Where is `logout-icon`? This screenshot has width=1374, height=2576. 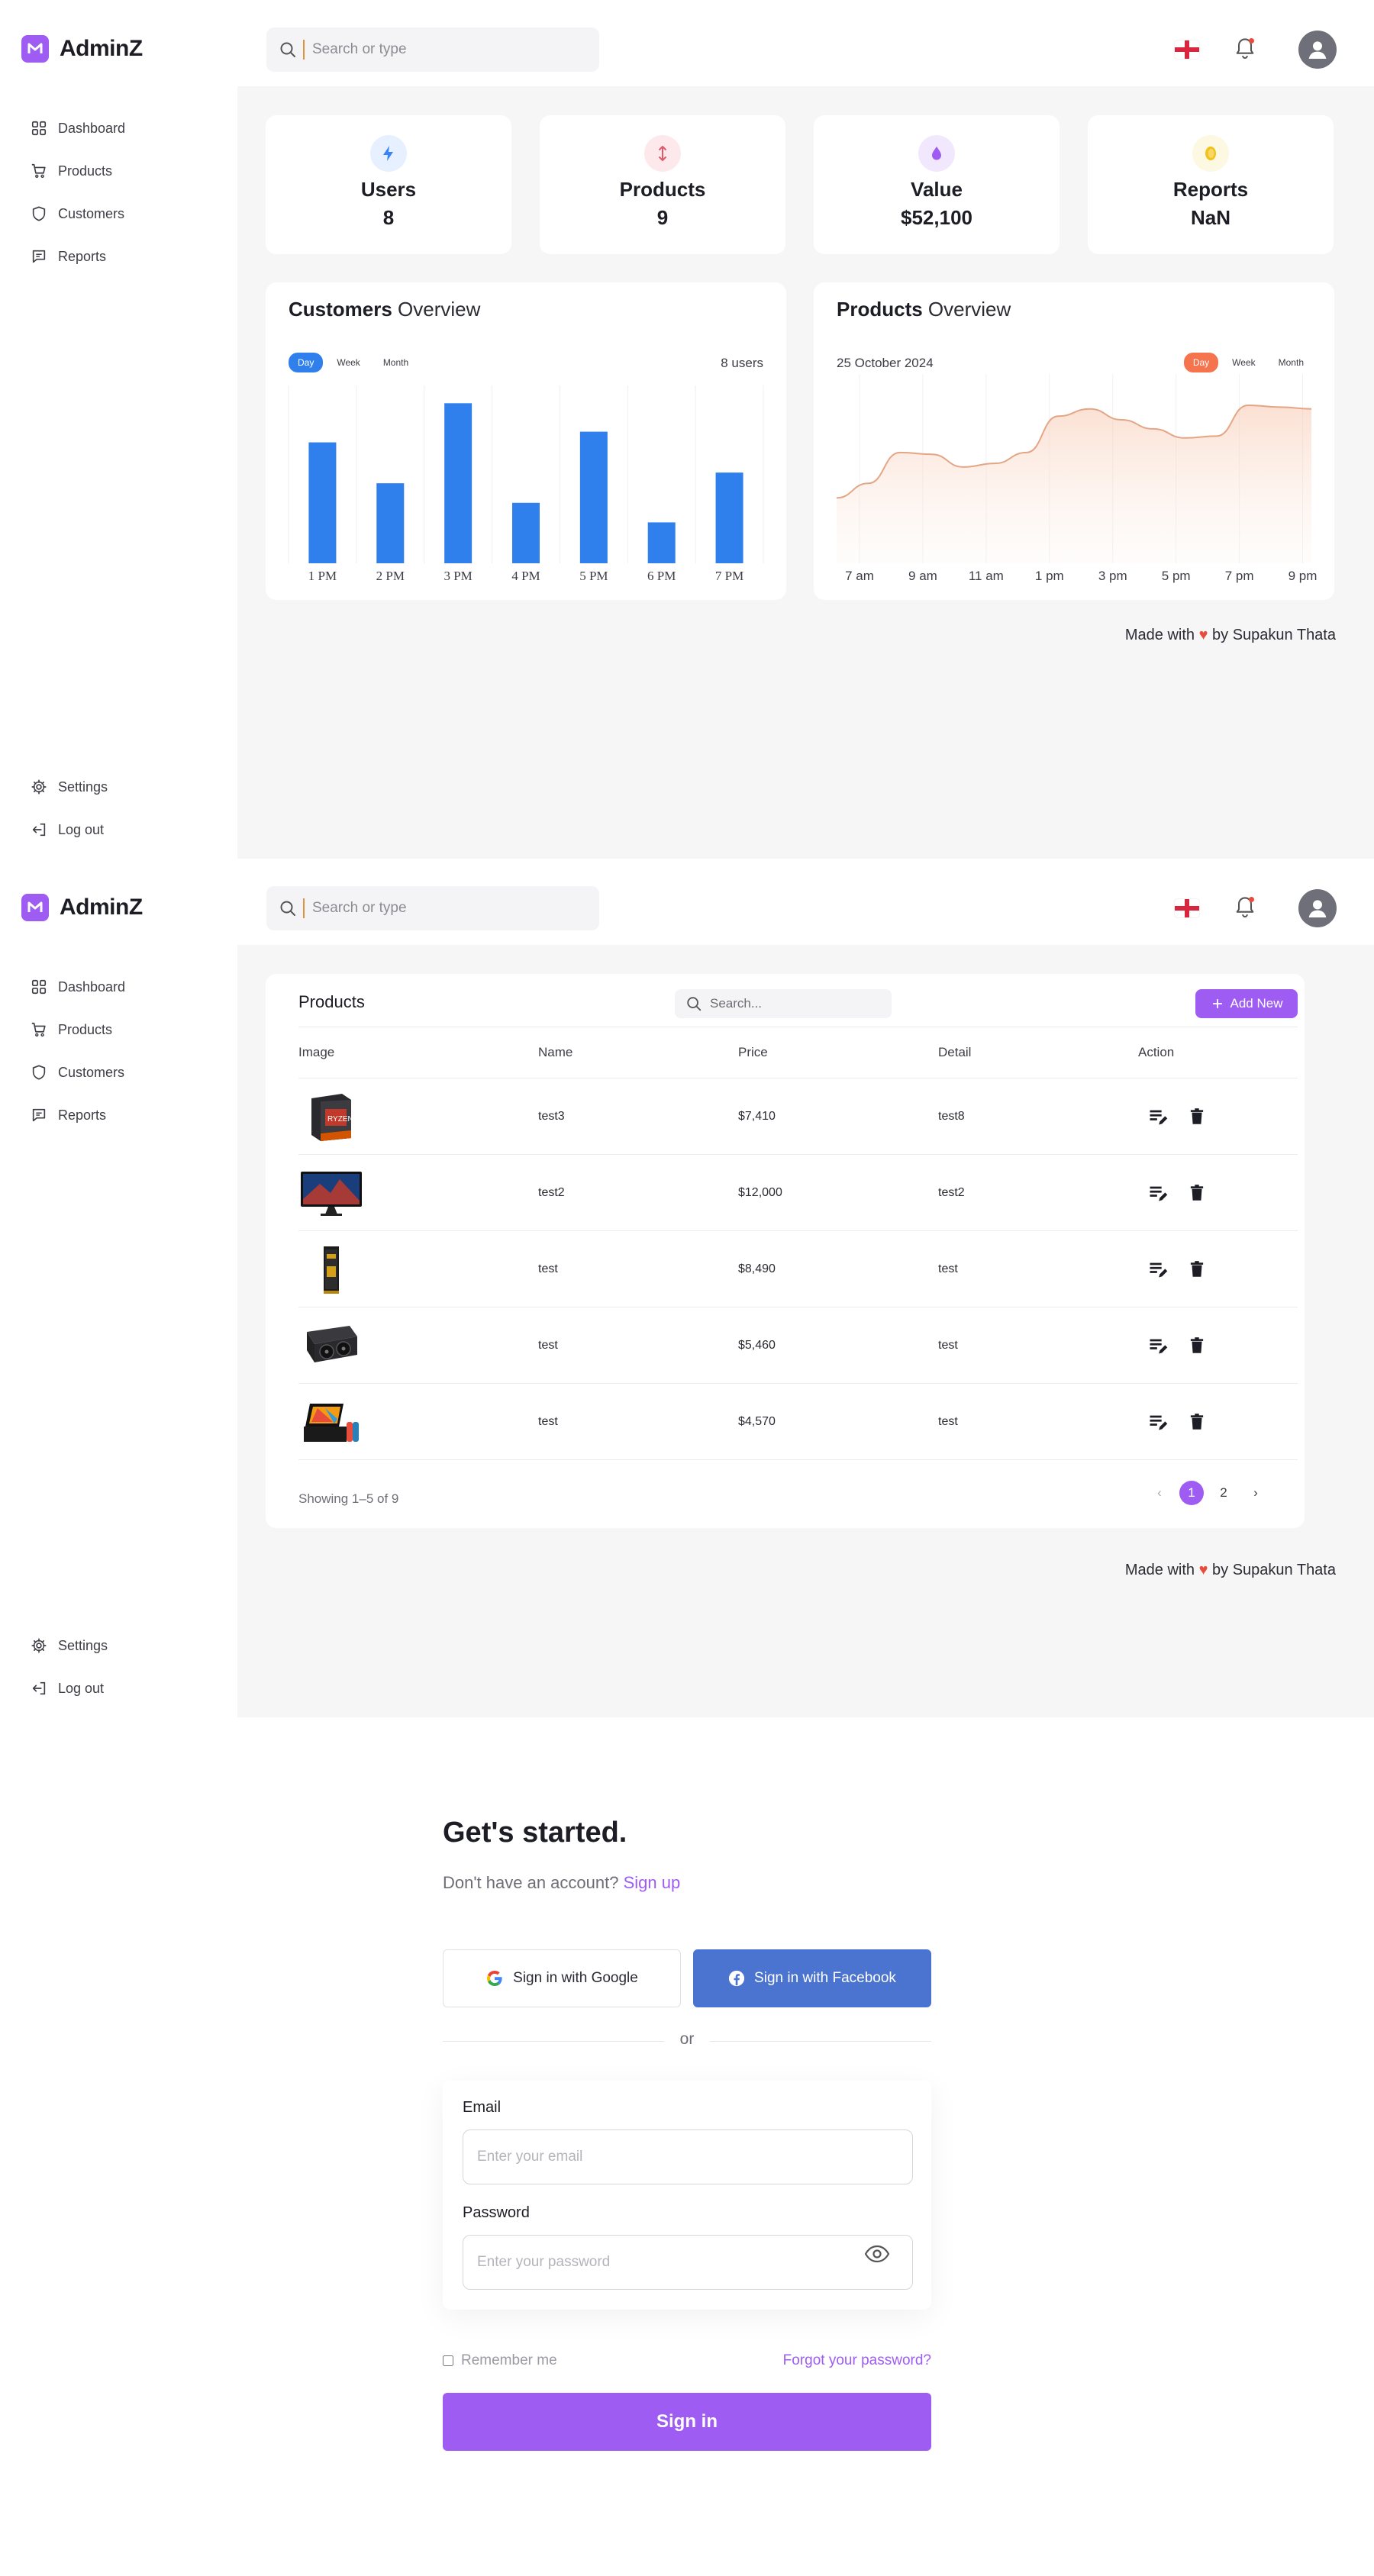 logout-icon is located at coordinates (39, 830).